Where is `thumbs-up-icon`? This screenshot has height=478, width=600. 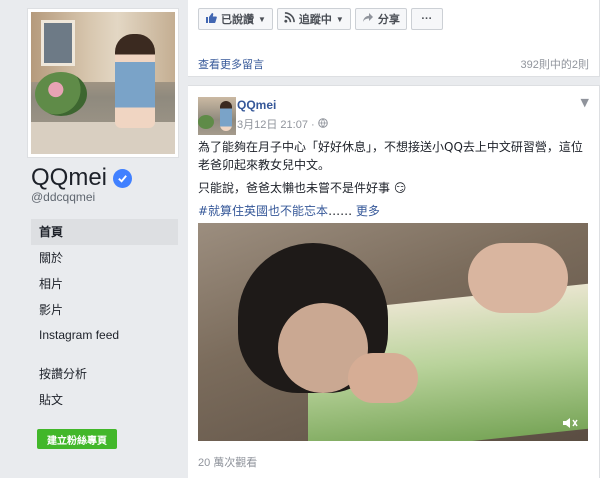
thumbs-up-icon is located at coordinates (211, 19).